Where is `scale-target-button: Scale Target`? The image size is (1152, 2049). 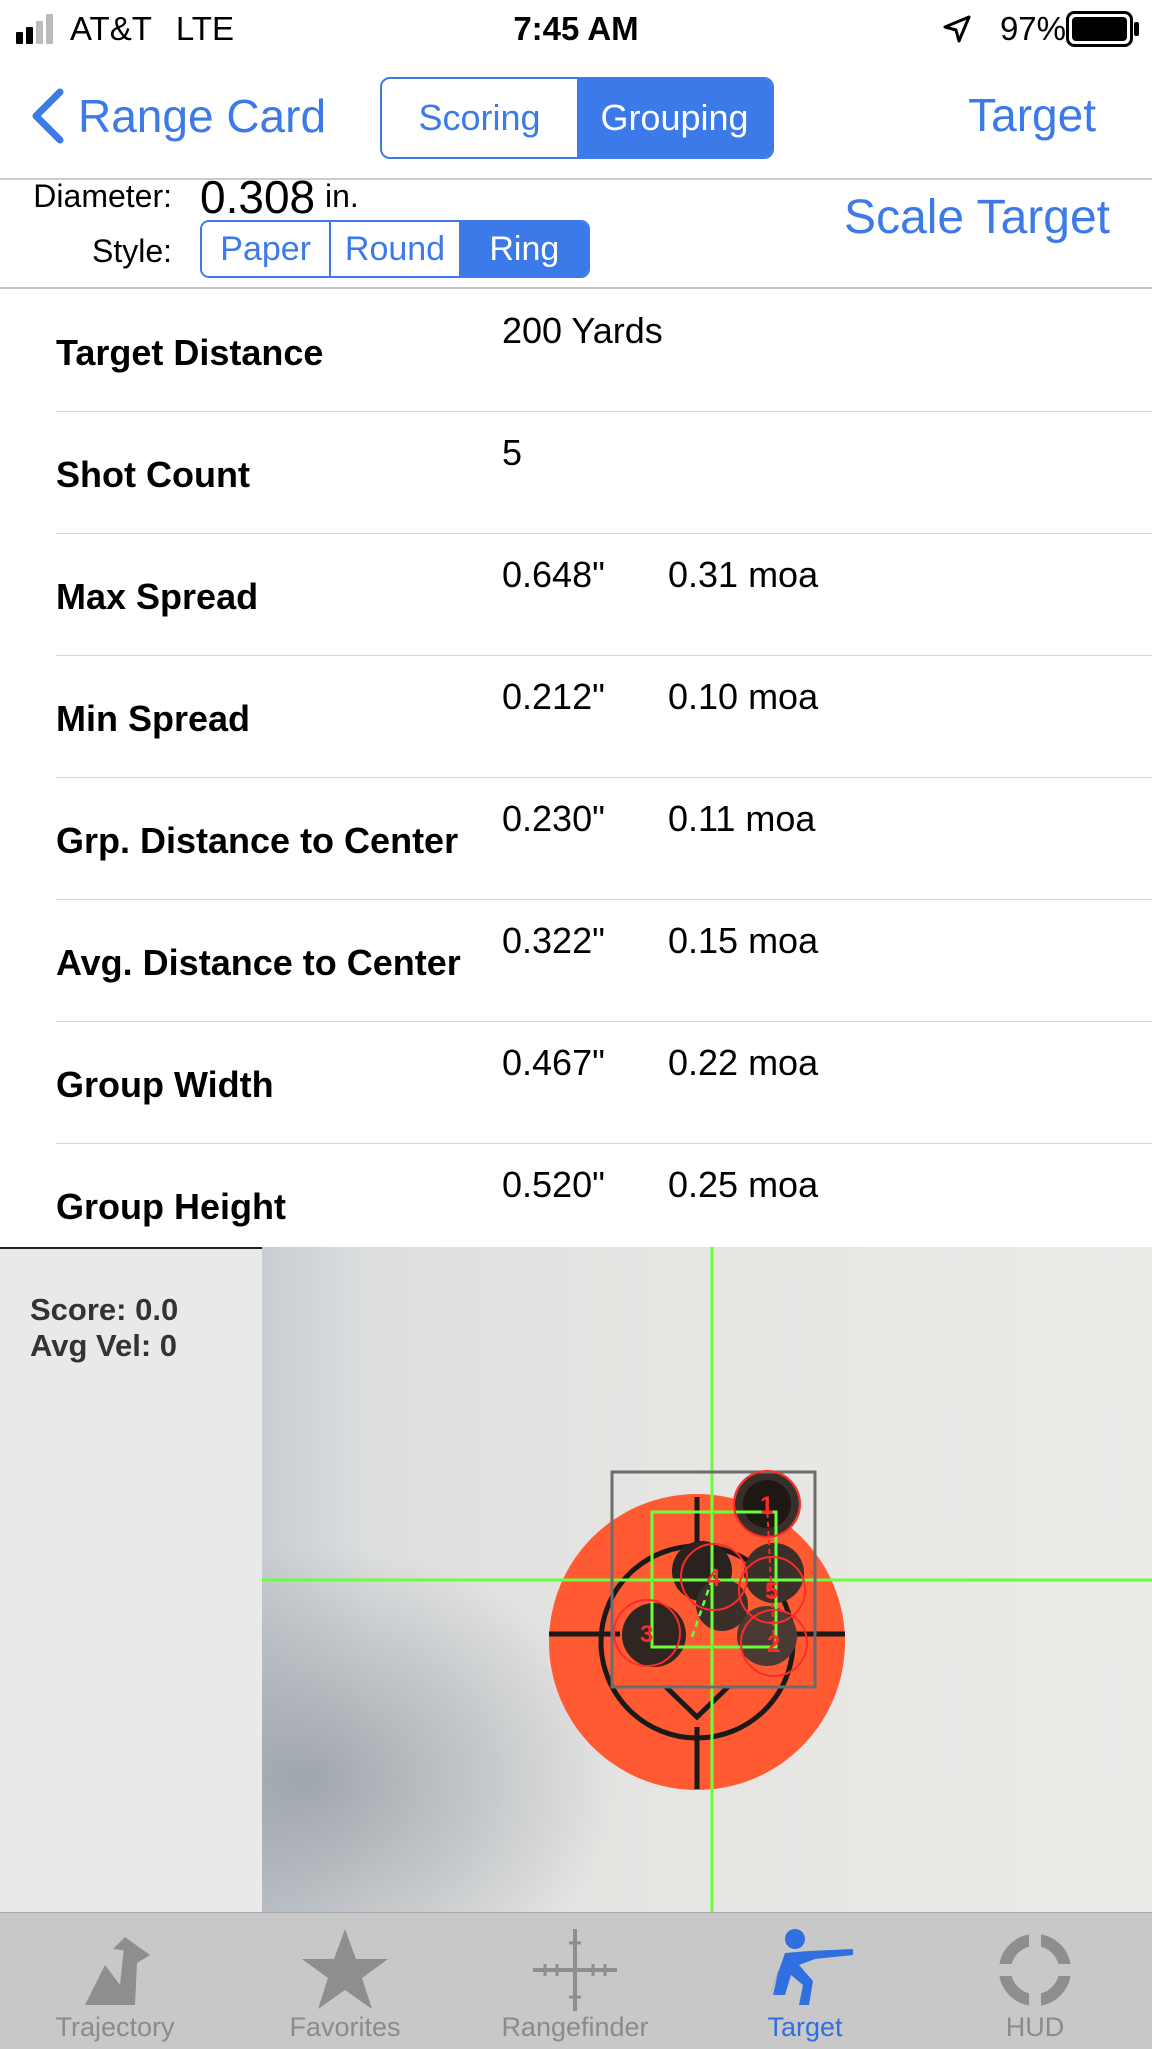 scale-target-button: Scale Target is located at coordinates (977, 217).